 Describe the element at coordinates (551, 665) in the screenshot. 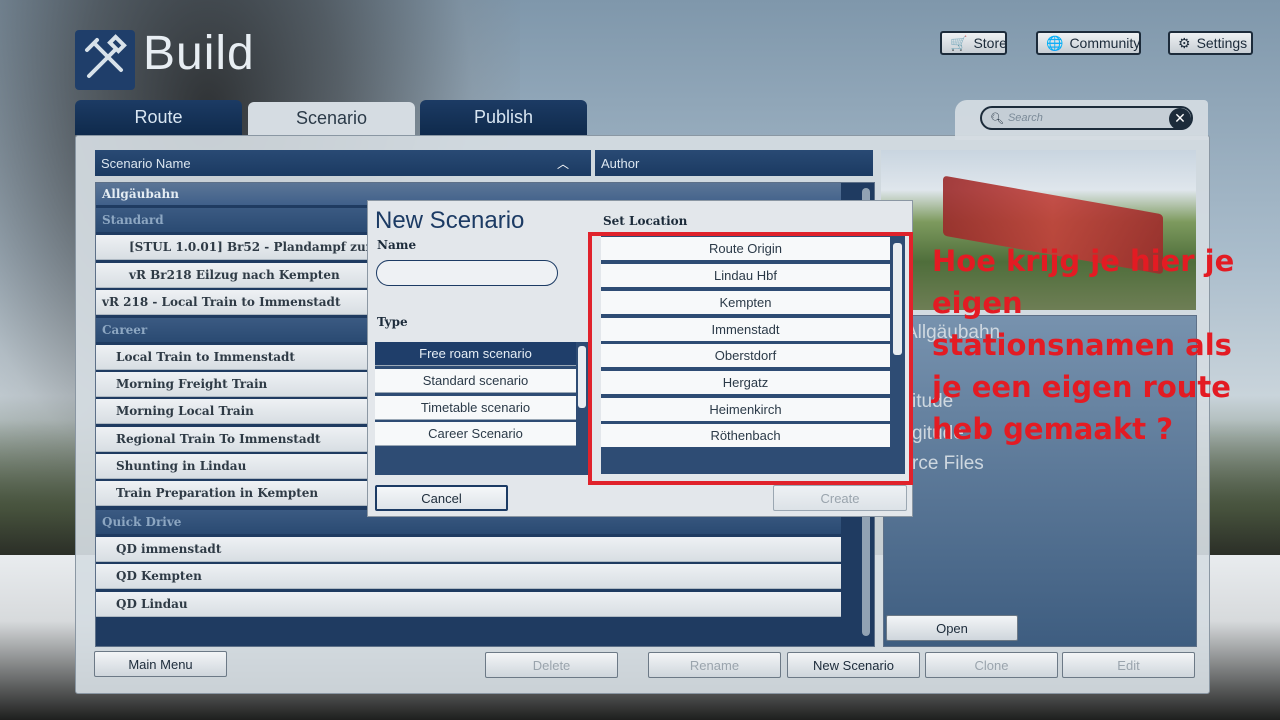

I see `delete-button: Delete` at that location.